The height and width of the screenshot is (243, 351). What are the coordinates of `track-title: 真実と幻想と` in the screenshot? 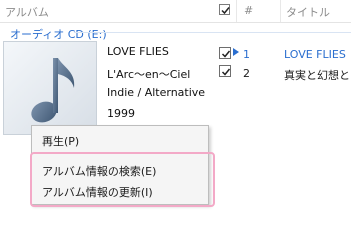 It's located at (317, 75).